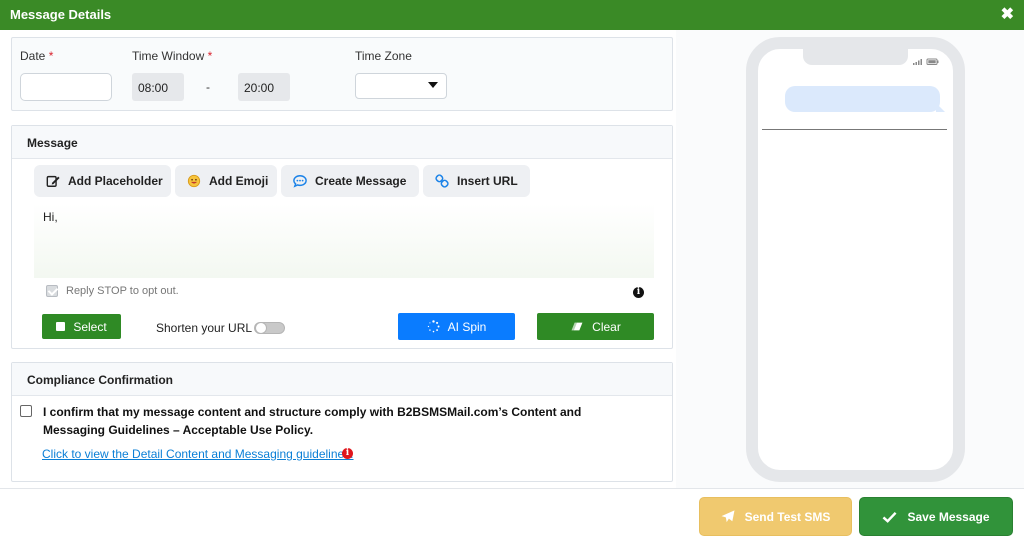 This screenshot has height=542, width=1024. I want to click on dialog-title: Message Details, so click(61, 14).